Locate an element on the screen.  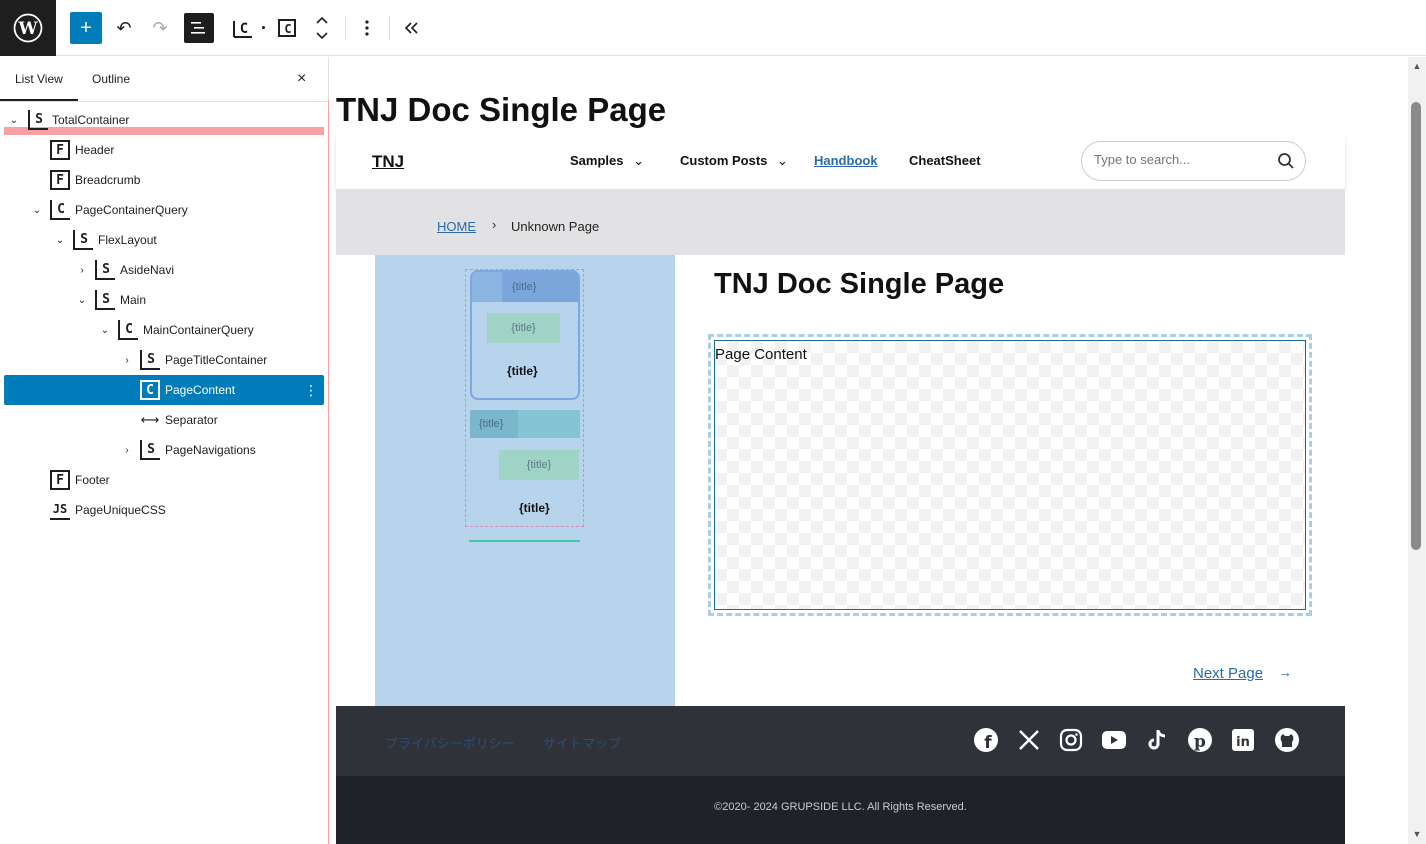
aside-separator is located at coordinates (524, 541).